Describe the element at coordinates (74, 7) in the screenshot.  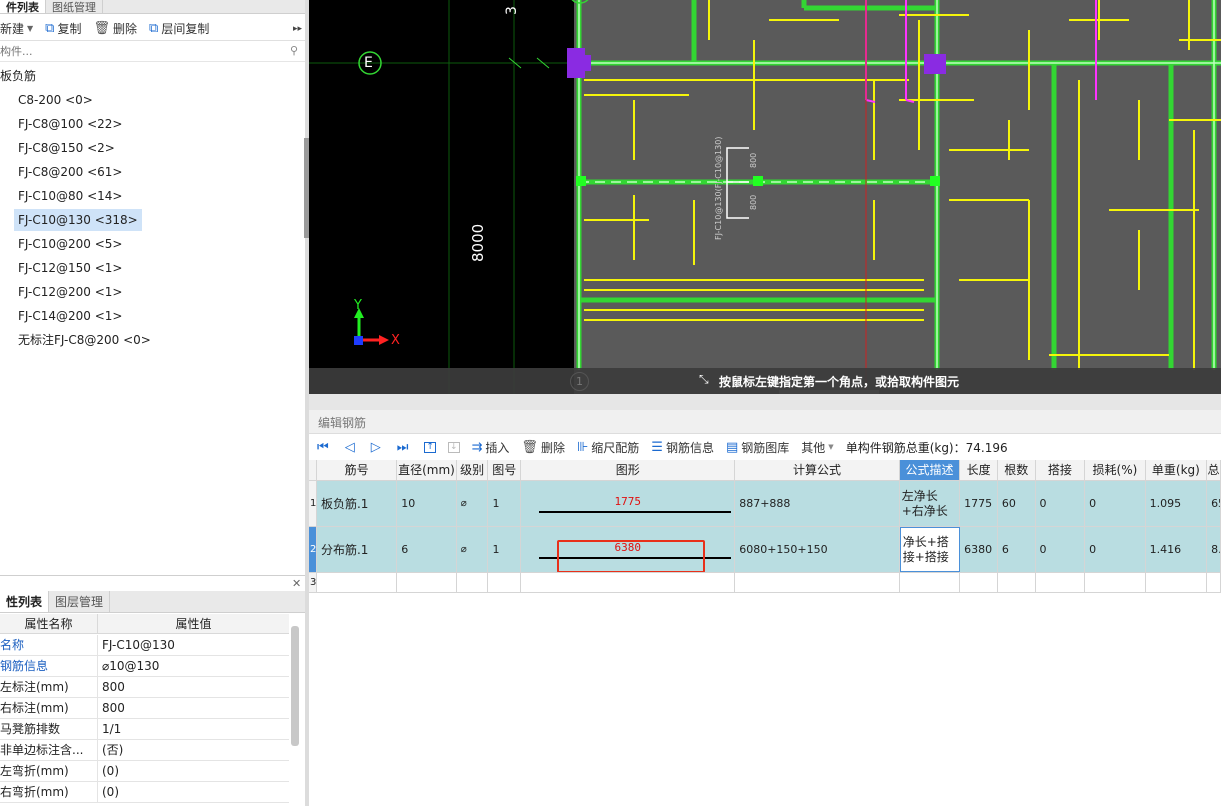
I see `tab-drawing-management: 图纸管理` at that location.